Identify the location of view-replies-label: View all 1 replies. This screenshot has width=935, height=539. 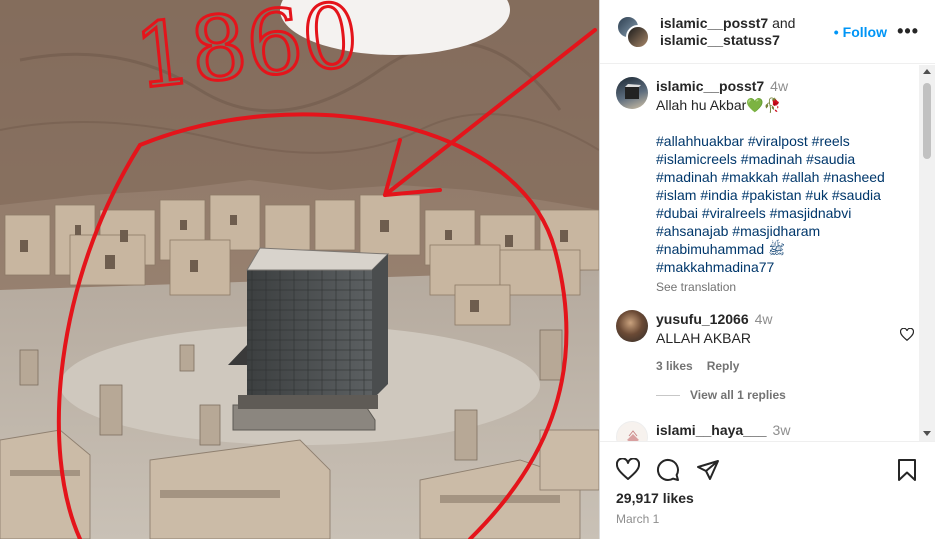
(738, 395).